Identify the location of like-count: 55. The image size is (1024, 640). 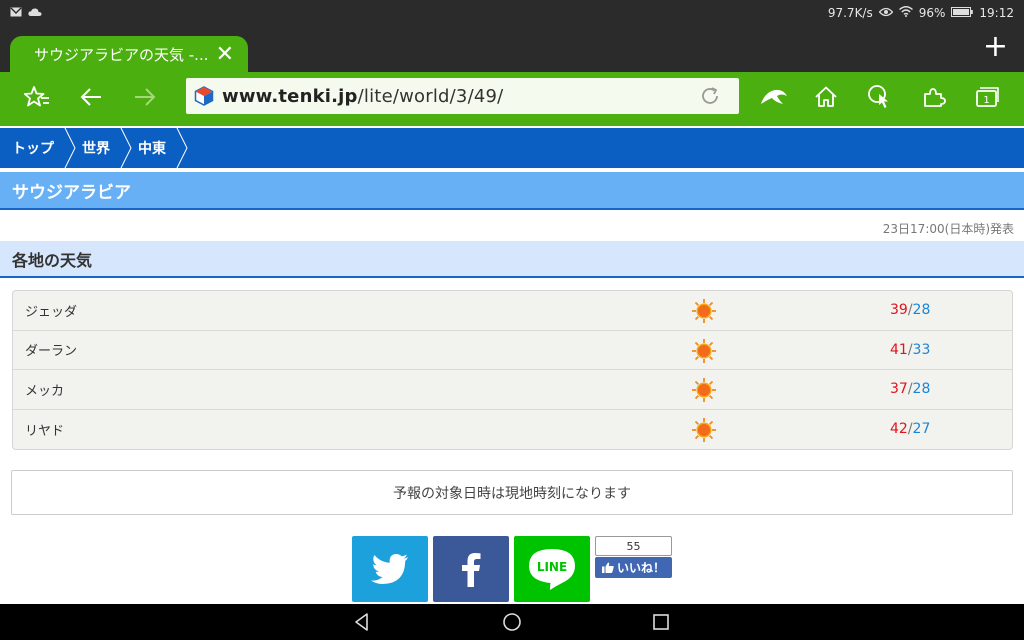
(633, 546).